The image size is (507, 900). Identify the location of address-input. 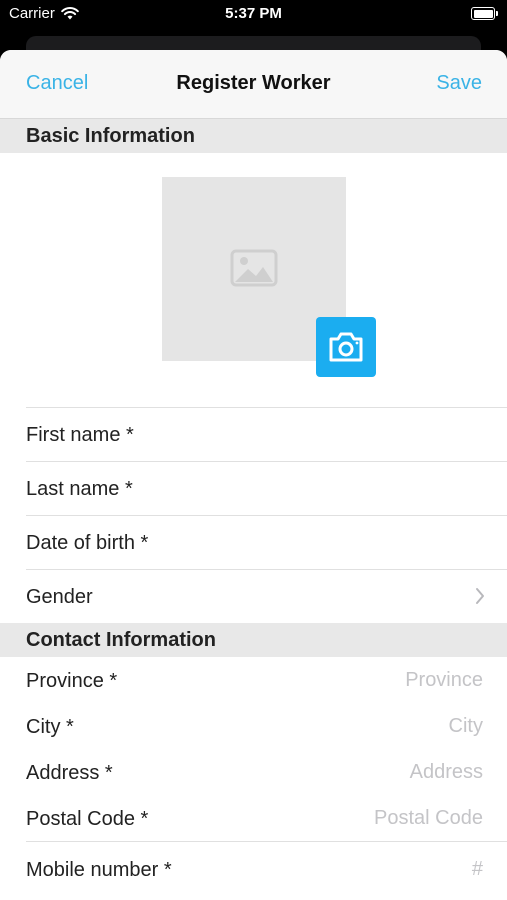
(353, 772).